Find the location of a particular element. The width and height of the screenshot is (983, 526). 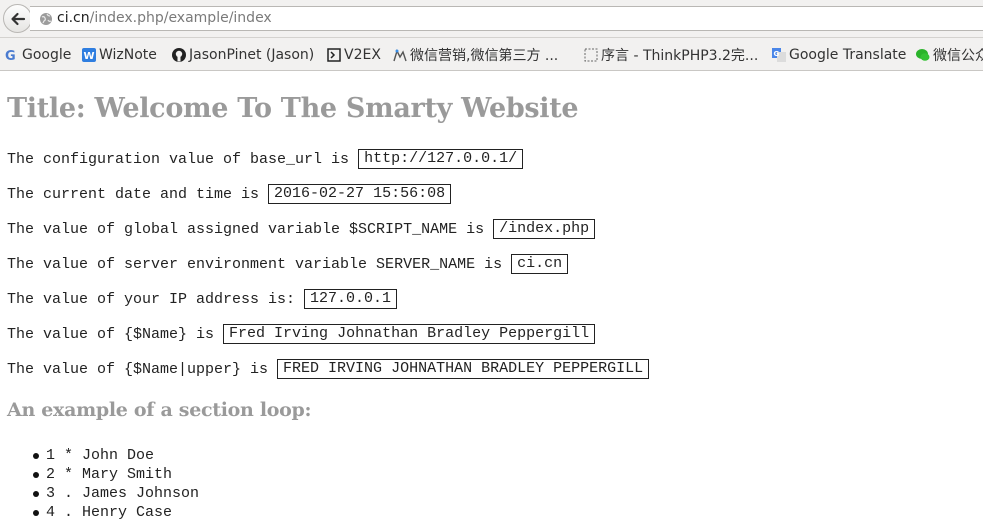

weixin-marketing-icon is located at coordinates (400, 55).